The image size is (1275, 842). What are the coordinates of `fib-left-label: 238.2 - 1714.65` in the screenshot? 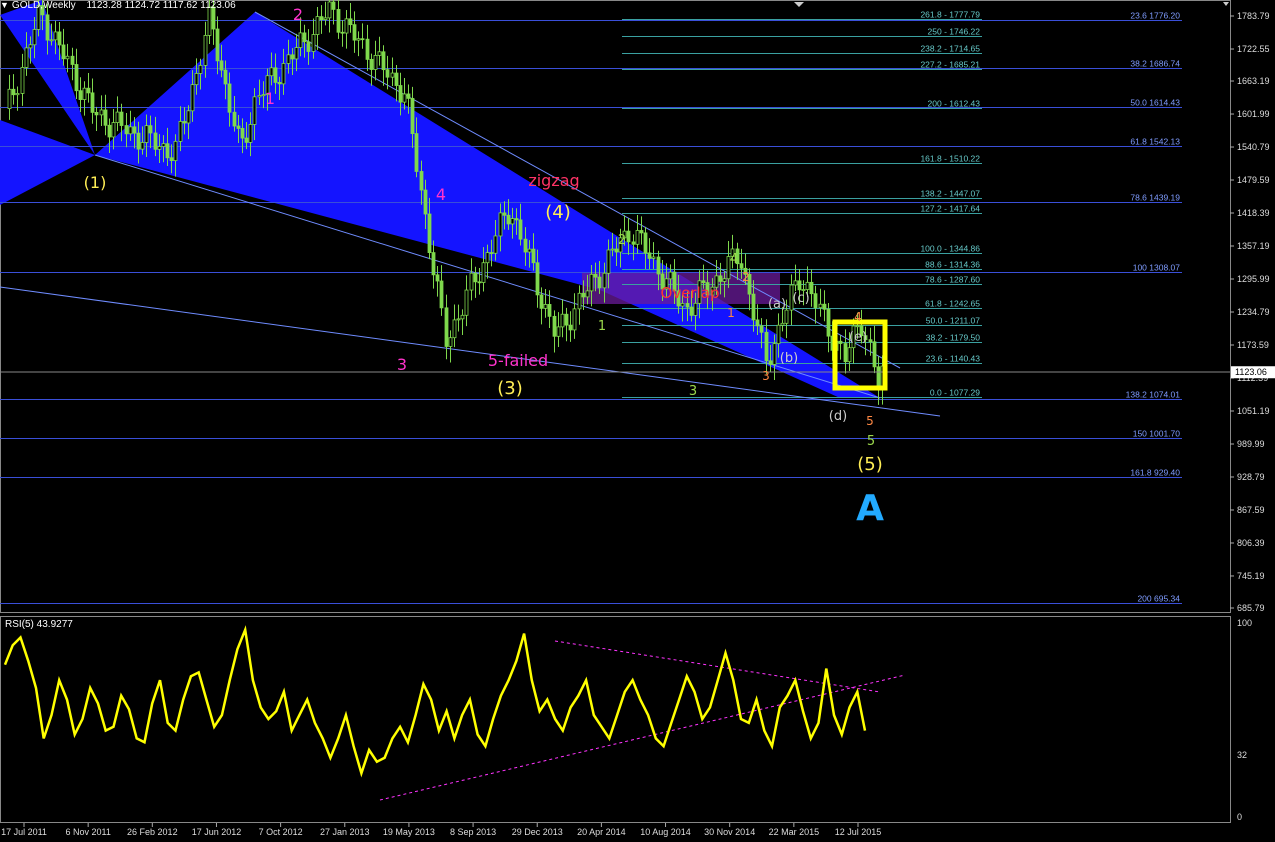 It's located at (950, 49).